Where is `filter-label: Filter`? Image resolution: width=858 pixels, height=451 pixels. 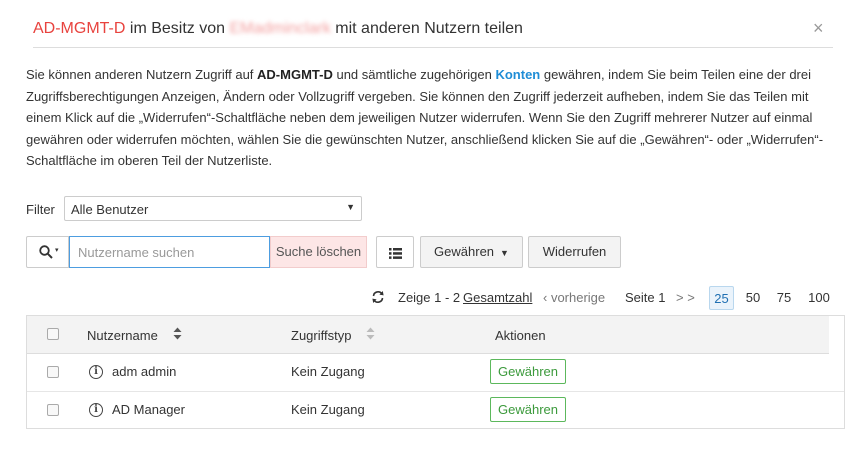
filter-label: Filter is located at coordinates (40, 209).